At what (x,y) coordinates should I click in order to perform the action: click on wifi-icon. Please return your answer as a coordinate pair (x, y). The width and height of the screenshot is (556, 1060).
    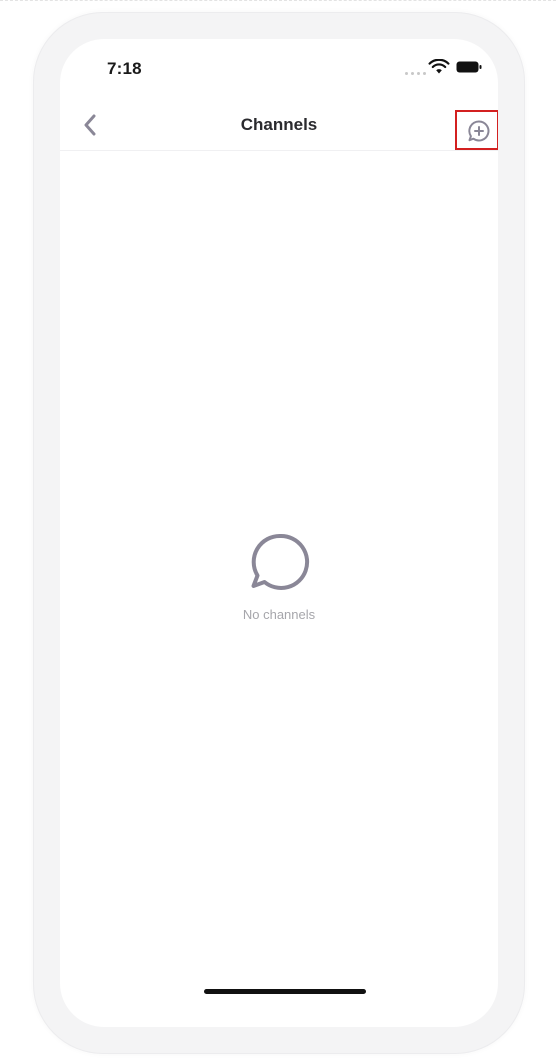
    Looking at the image, I should click on (439, 66).